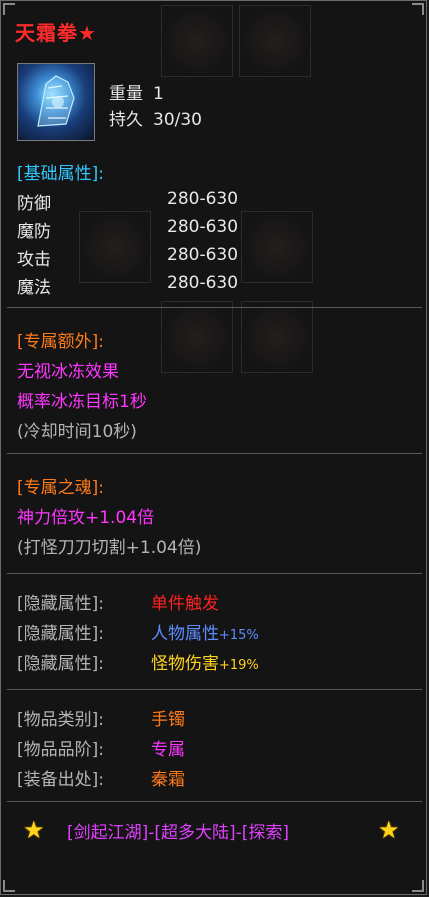 The width and height of the screenshot is (429, 897). I want to click on item-info-value: 专属, so click(168, 750).